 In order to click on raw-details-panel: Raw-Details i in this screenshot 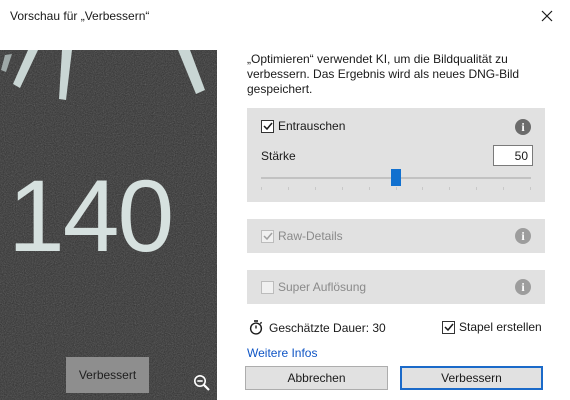, I will do `click(396, 236)`.